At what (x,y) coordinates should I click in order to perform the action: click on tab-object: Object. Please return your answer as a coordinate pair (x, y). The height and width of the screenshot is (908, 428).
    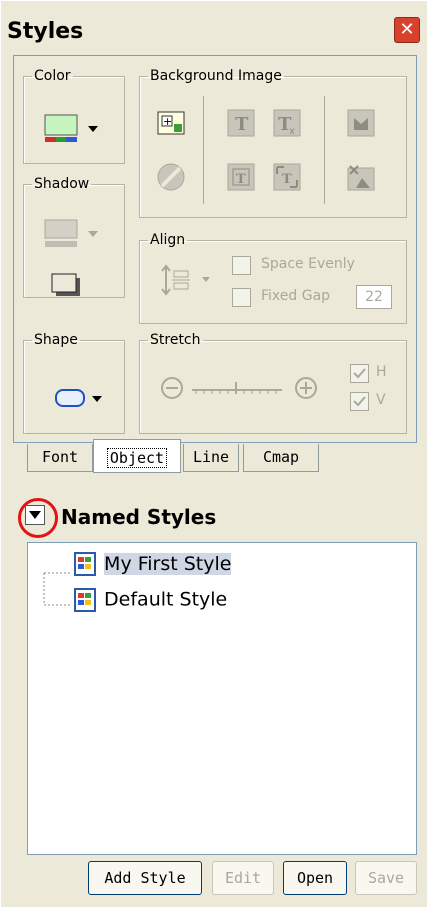
    Looking at the image, I should click on (137, 456).